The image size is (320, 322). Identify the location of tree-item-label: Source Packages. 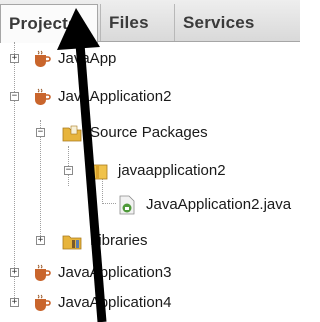
(149, 132).